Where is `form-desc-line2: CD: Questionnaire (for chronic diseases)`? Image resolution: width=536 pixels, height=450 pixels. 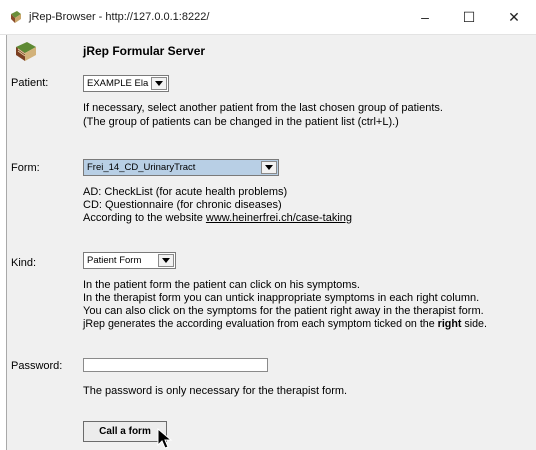
form-desc-line2: CD: Questionnaire (for chronic diseases) is located at coordinates (182, 205).